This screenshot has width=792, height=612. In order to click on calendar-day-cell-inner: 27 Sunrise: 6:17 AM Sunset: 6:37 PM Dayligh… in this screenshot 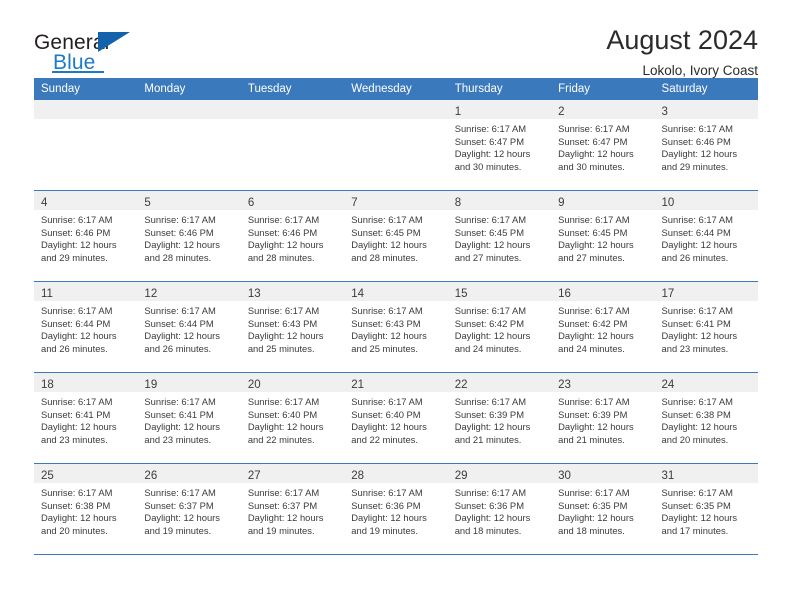, I will do `click(292, 509)`.